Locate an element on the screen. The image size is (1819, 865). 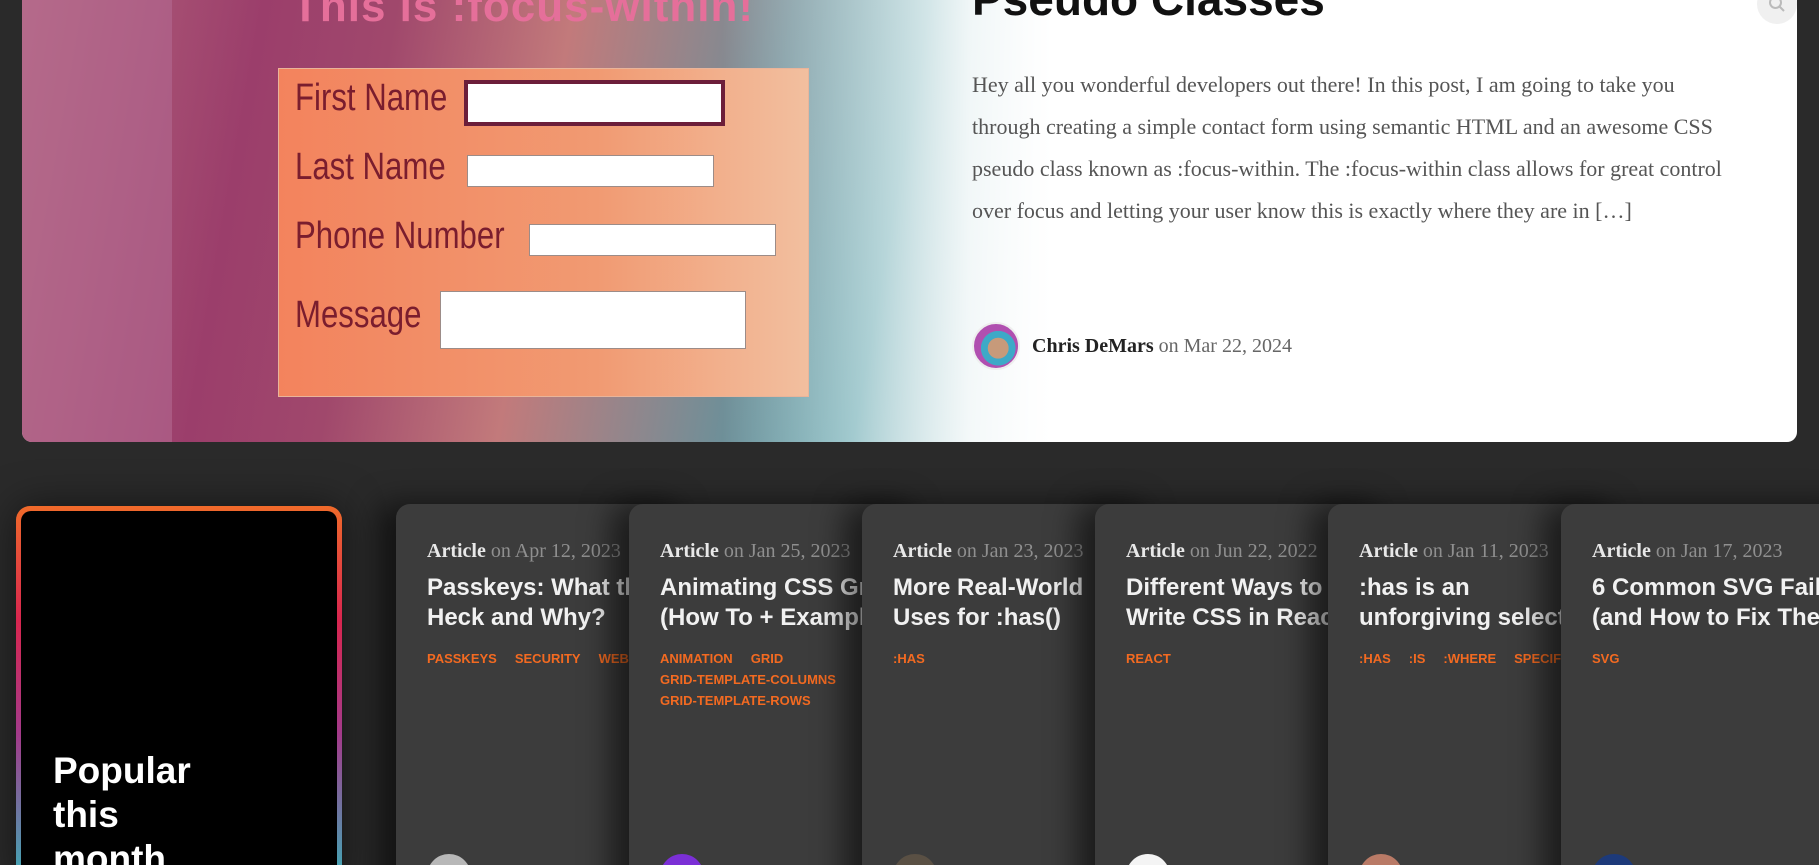
popular-title: Popular this month is located at coordinates (122, 807).